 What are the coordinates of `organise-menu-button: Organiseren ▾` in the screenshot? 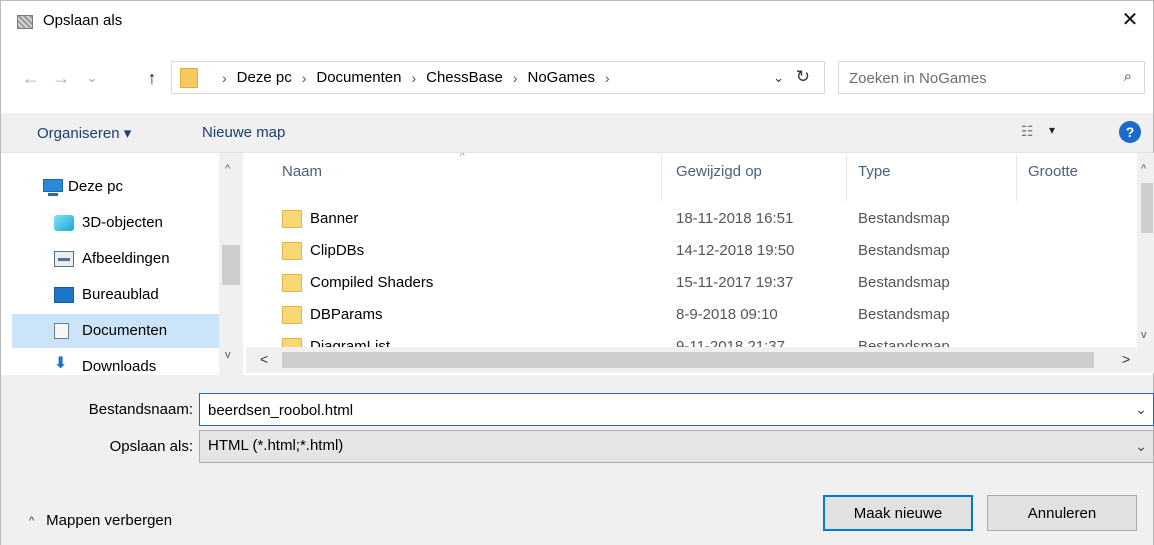 It's located at (84, 133).